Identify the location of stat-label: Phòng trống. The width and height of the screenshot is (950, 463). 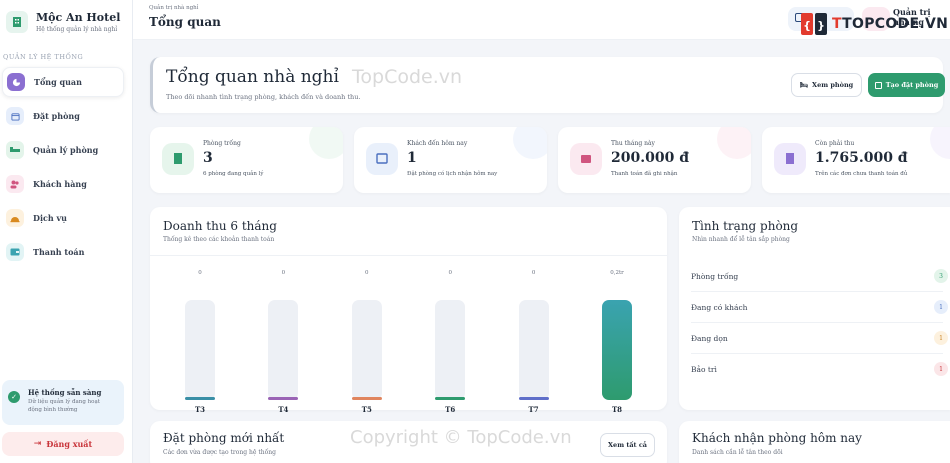
(222, 143).